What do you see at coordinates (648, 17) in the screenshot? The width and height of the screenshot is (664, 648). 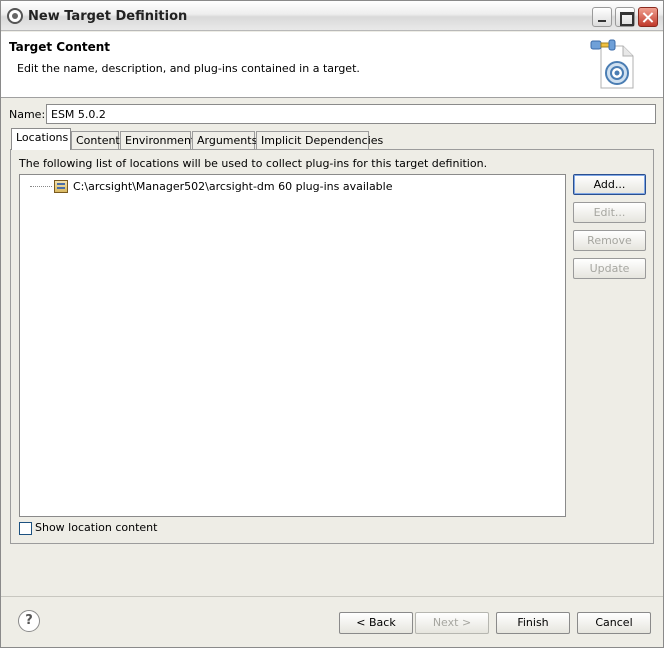 I see `close-button` at bounding box center [648, 17].